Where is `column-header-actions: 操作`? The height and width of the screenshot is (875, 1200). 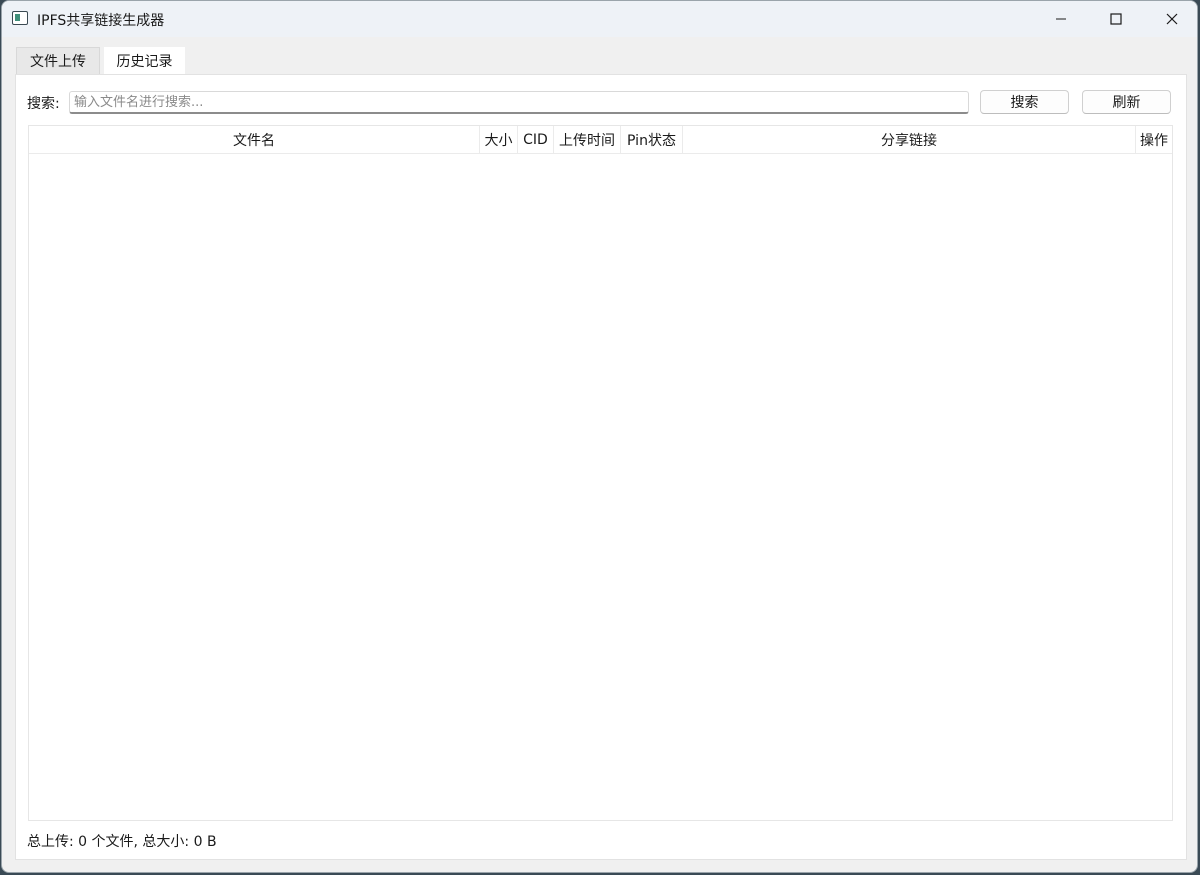 column-header-actions: 操作 is located at coordinates (1154, 139).